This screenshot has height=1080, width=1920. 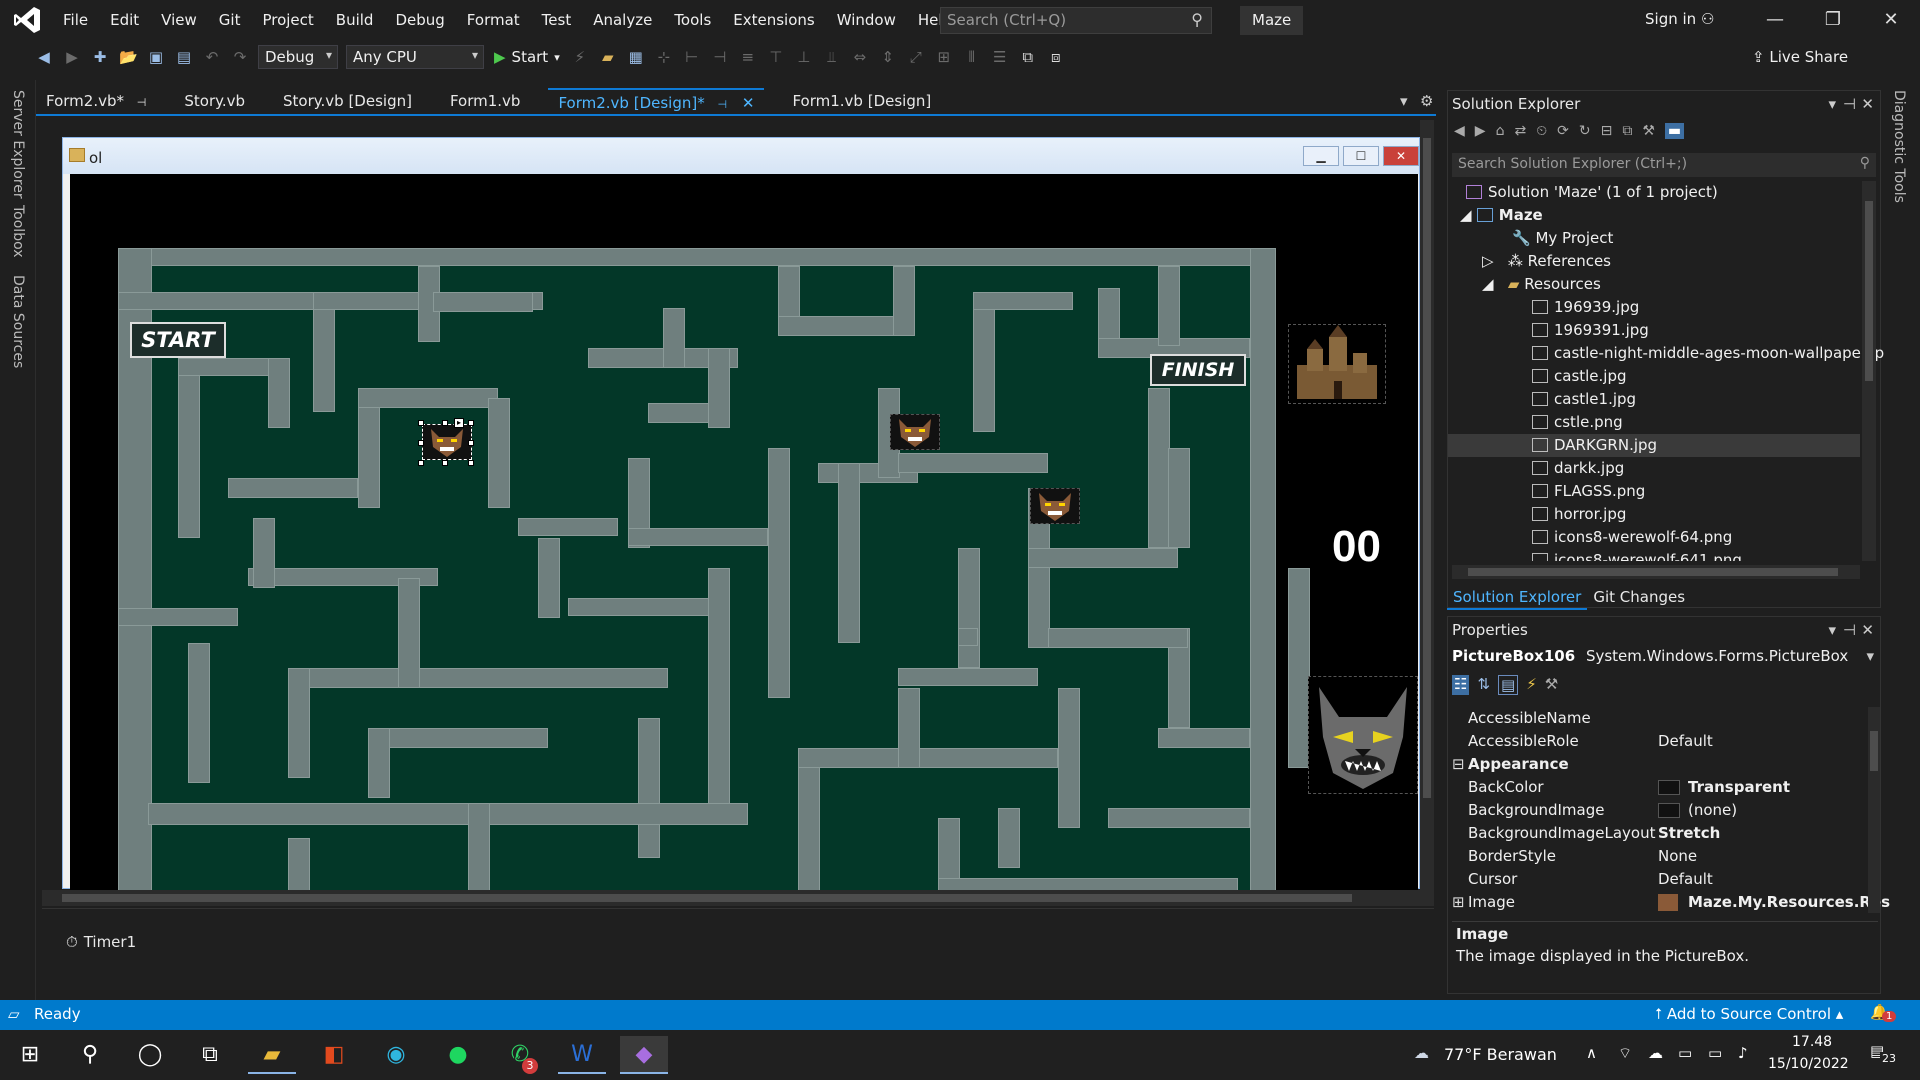 I want to click on form-close-button: ✕, so click(x=1401, y=156).